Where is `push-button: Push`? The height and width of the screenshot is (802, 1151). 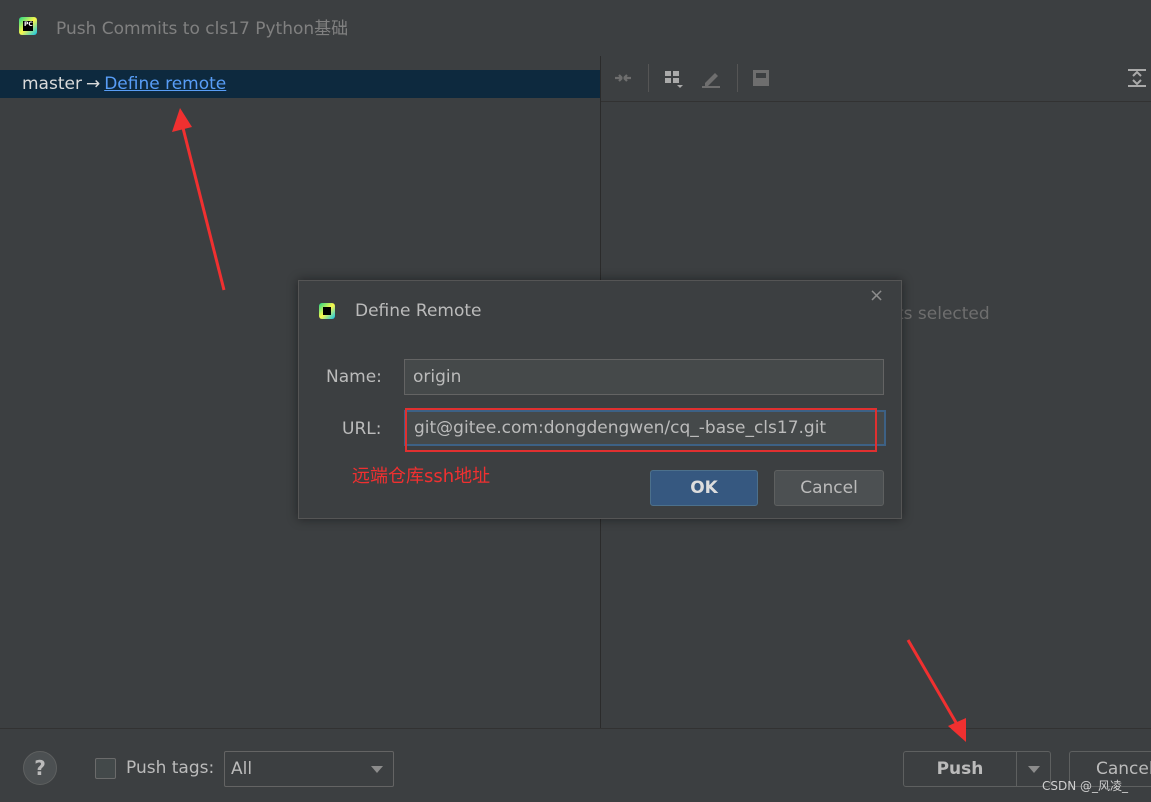
push-button: Push is located at coordinates (960, 769).